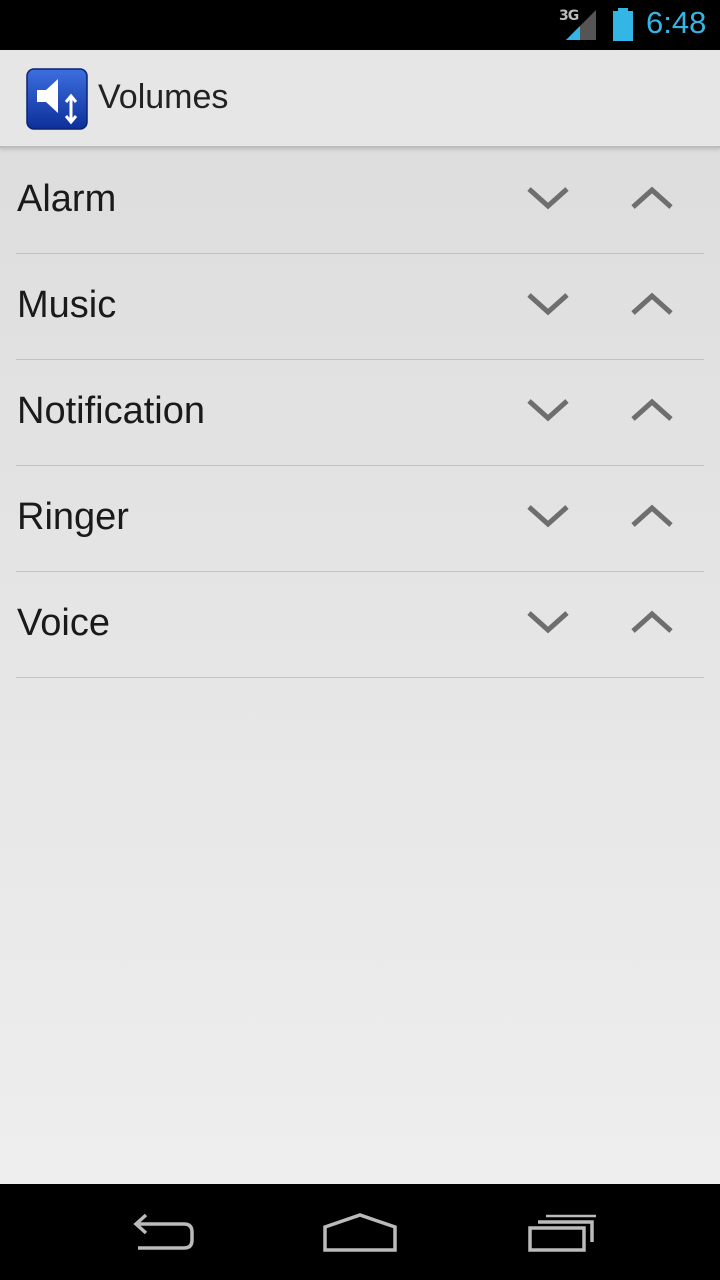 This screenshot has height=1280, width=720. What do you see at coordinates (360, 625) in the screenshot?
I see `list-item: Voice` at bounding box center [360, 625].